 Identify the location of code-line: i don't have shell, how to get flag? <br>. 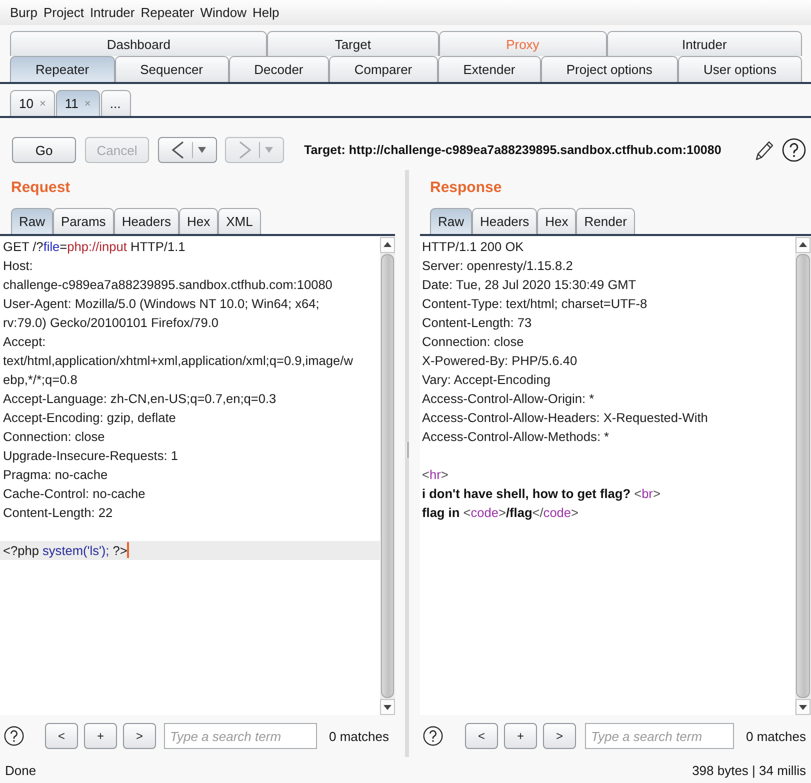
(541, 494).